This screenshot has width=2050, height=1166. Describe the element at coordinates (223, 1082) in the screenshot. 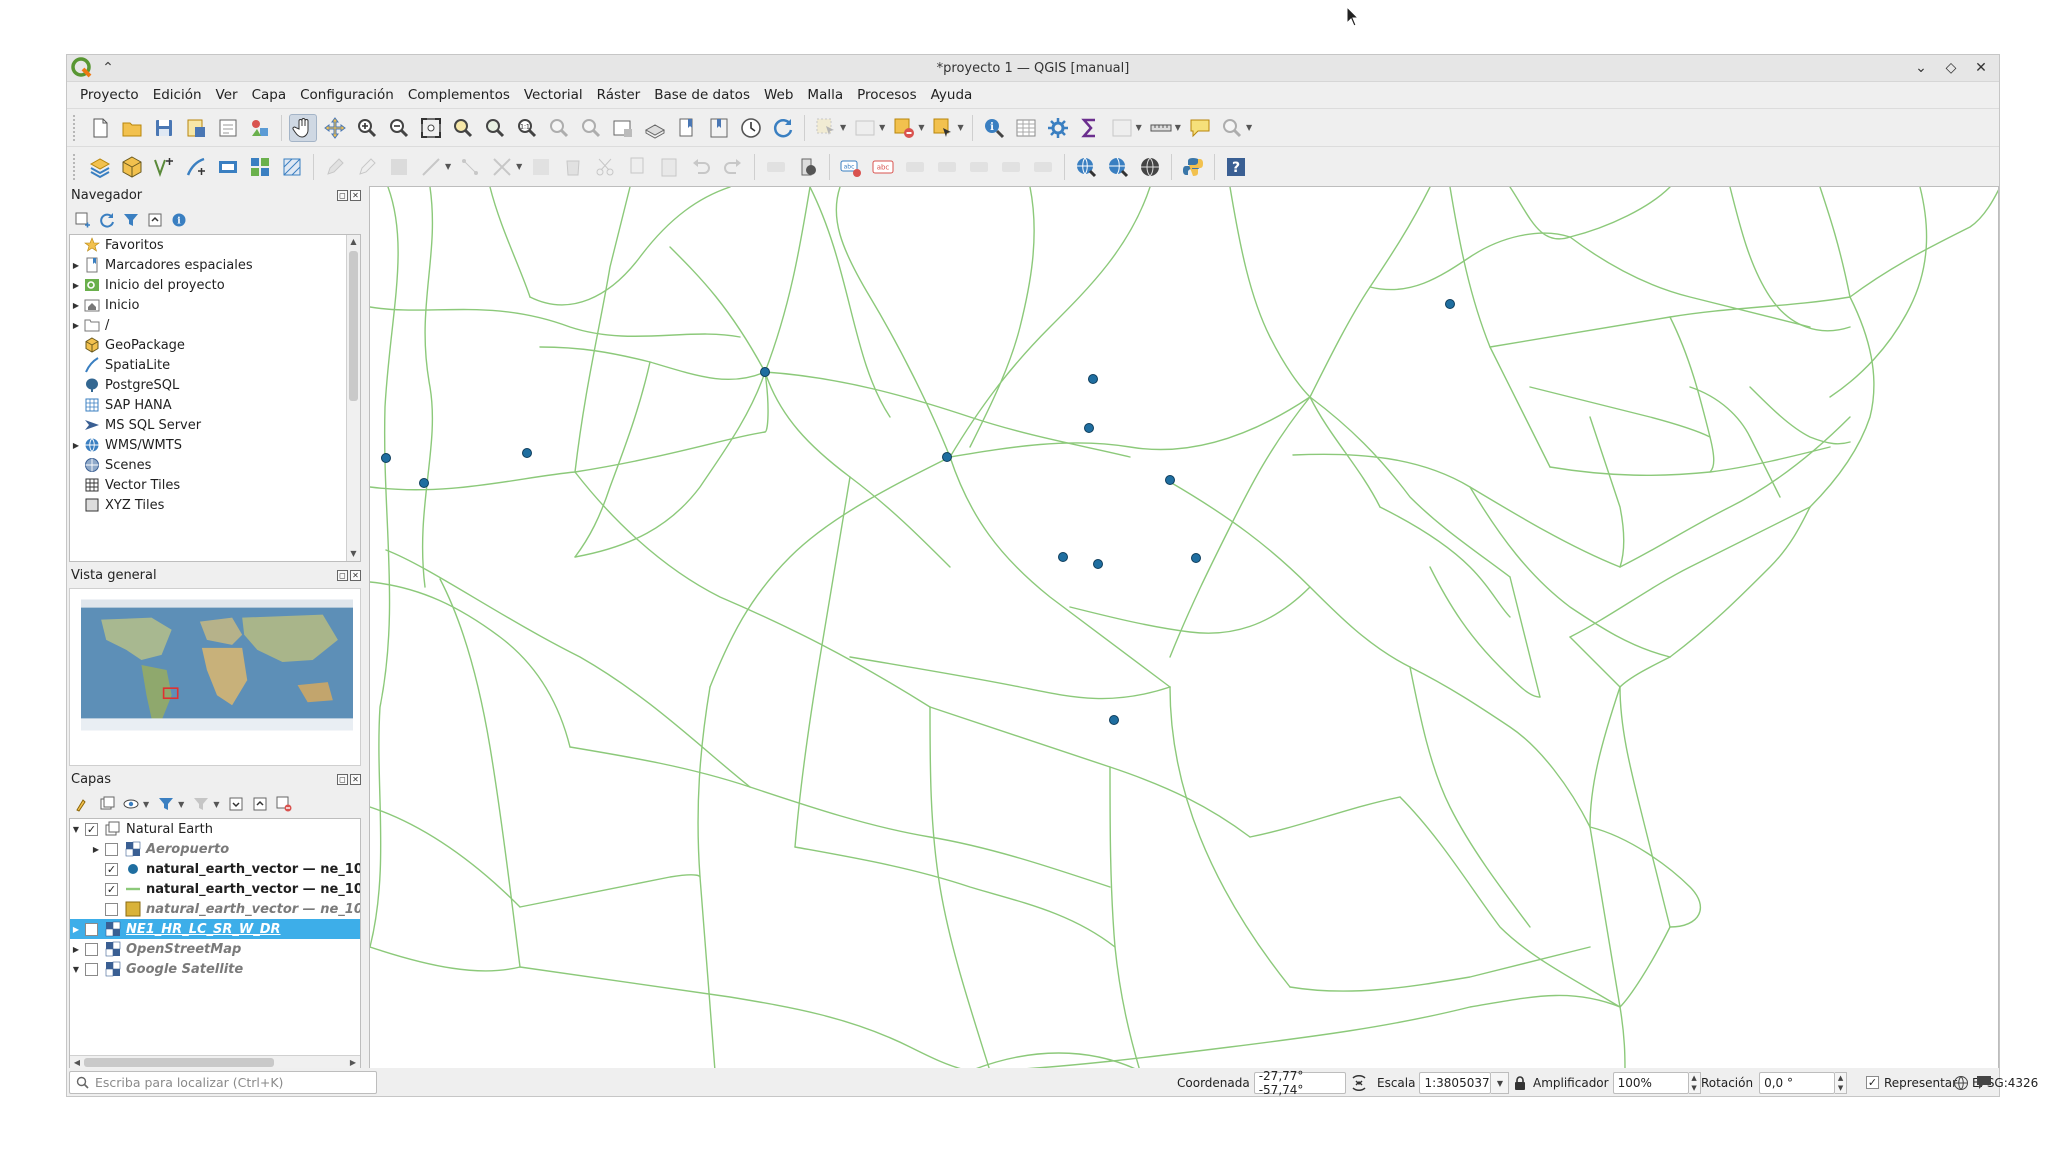

I see `locator-search-field: Escriba para localizar (Ctrl+K)` at that location.